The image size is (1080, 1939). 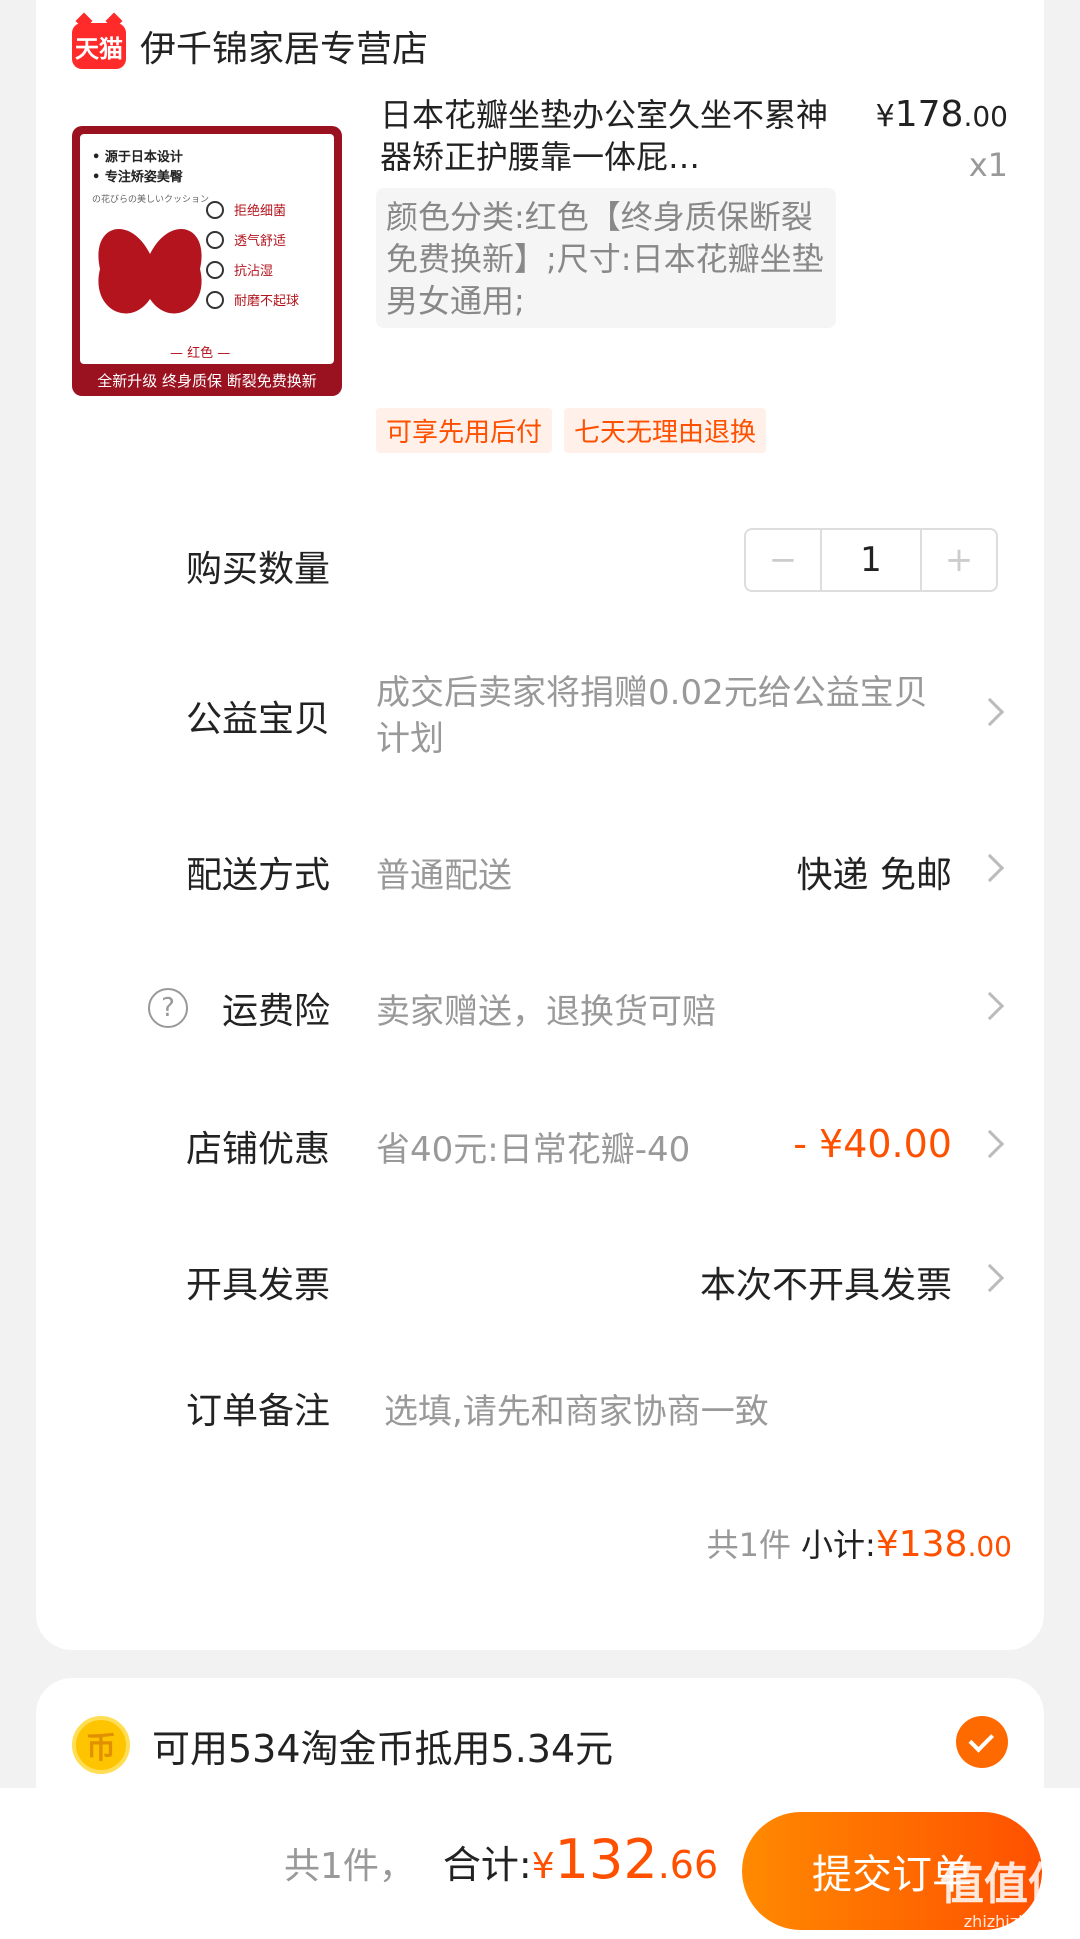 I want to click on invoice-option: 本次不开具发票, so click(x=826, y=1282).